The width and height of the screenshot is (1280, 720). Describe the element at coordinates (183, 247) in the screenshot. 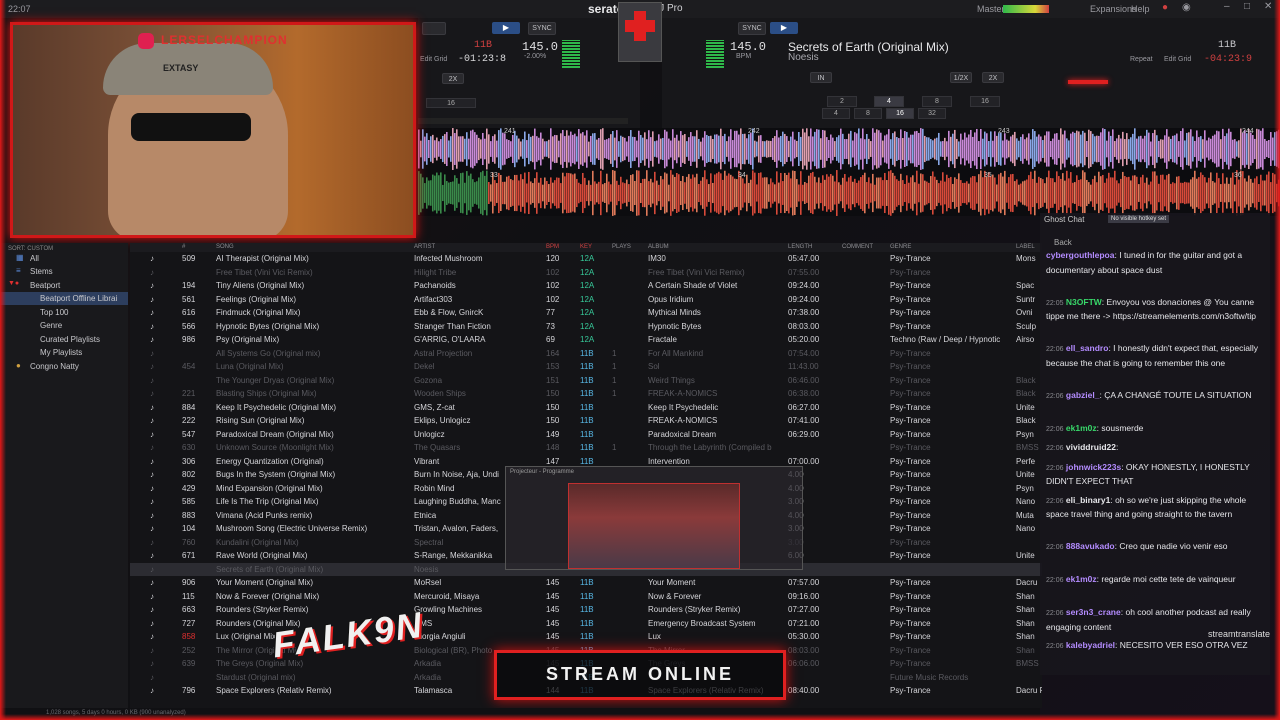

I see `col-header-number: #` at that location.